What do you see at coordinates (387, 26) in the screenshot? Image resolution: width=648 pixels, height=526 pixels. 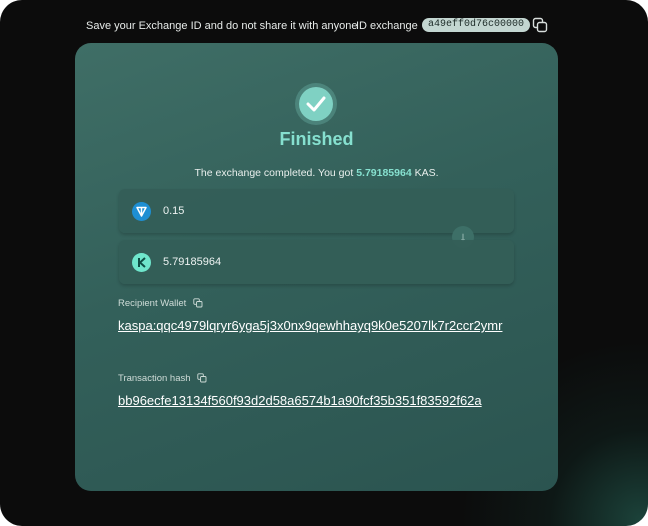 I see `exchange-id-label: ID exchange` at bounding box center [387, 26].